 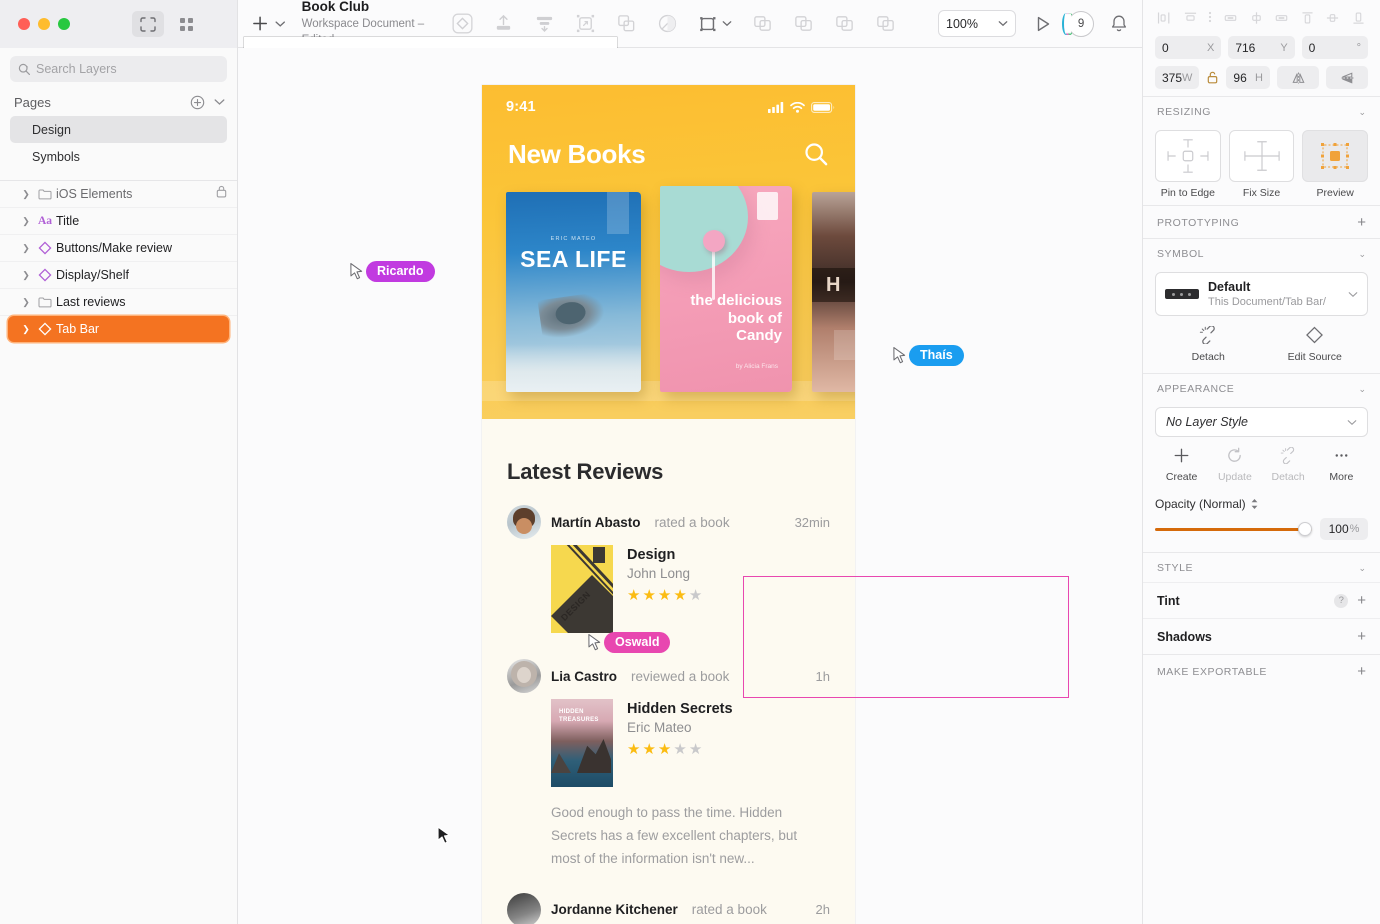 I want to click on align-left-icon, so click(x=1164, y=18).